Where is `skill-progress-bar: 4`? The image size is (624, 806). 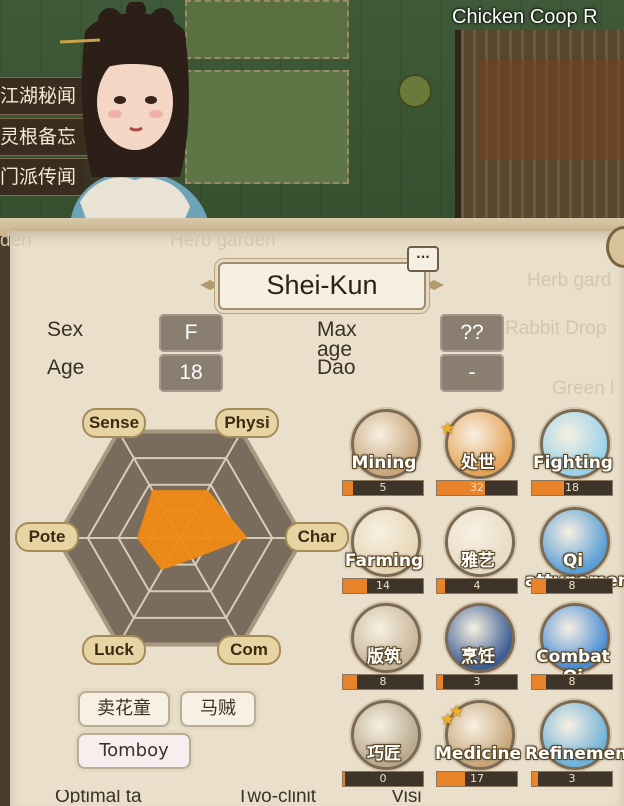
skill-progress-bar: 4 is located at coordinates (477, 586).